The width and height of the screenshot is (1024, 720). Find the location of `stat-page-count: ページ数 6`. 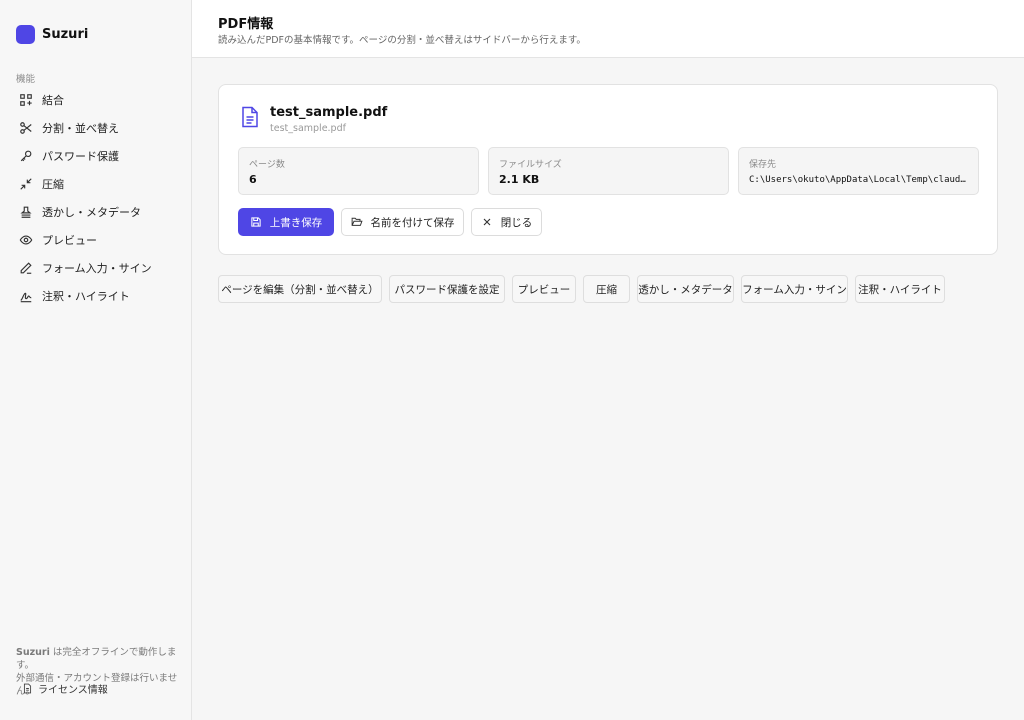

stat-page-count: ページ数 6 is located at coordinates (358, 171).